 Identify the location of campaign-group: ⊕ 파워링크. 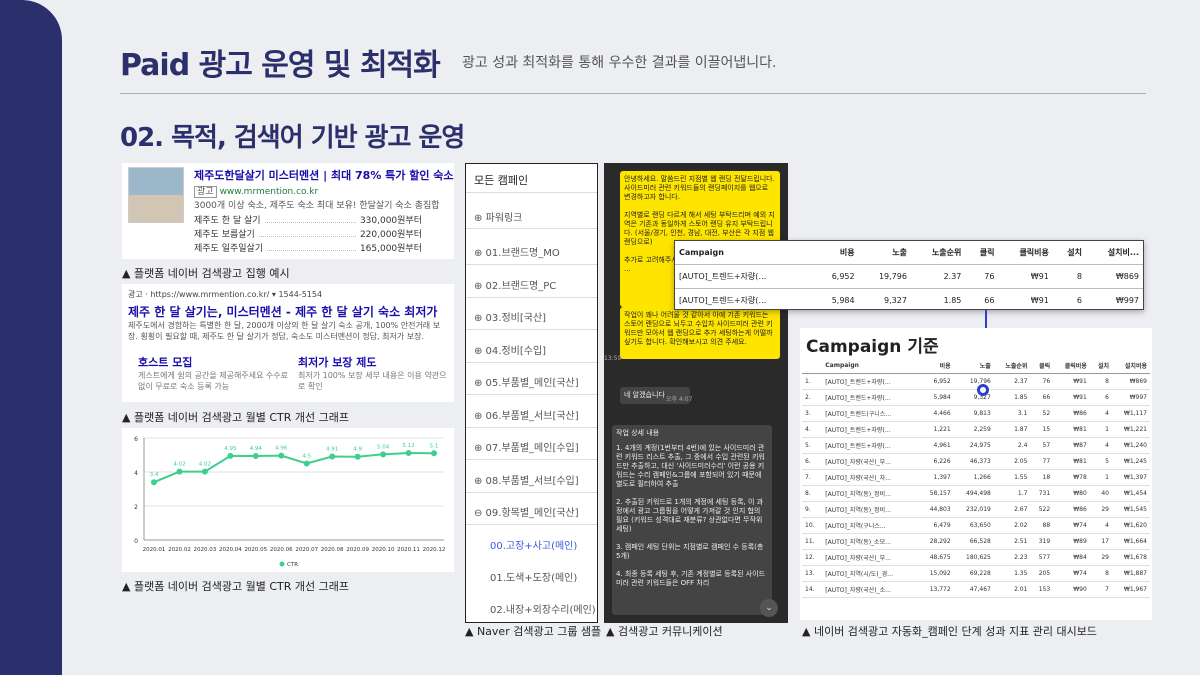
(498, 216).